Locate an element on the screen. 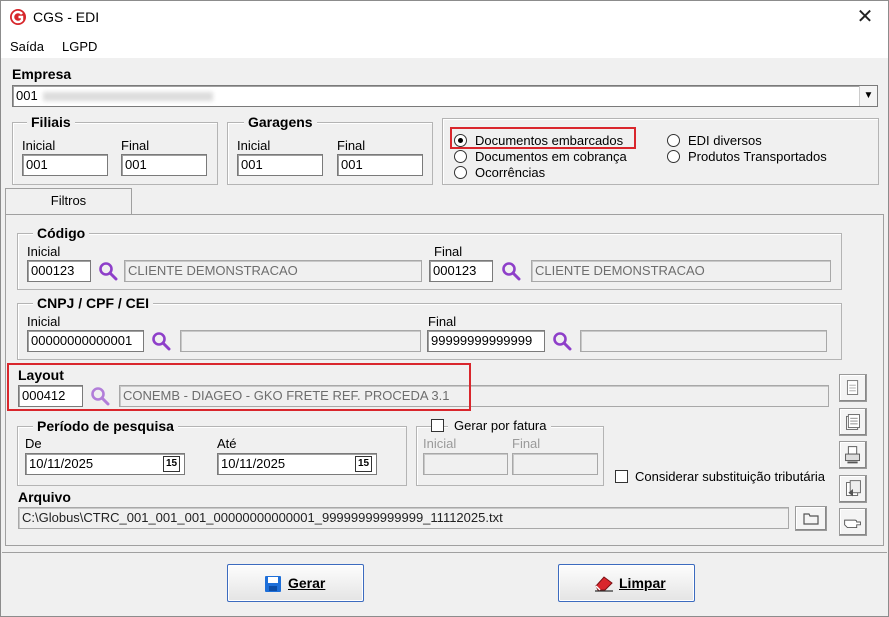 The image size is (889, 617). window-title: CGS - EDI is located at coordinates (66, 17).